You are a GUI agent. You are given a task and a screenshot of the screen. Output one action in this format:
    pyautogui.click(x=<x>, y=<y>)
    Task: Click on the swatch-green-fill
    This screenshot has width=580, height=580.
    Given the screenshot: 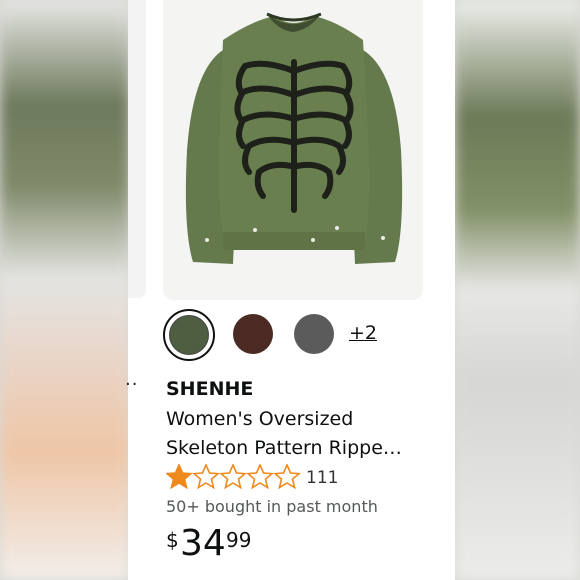 What is the action you would take?
    pyautogui.click(x=189, y=335)
    